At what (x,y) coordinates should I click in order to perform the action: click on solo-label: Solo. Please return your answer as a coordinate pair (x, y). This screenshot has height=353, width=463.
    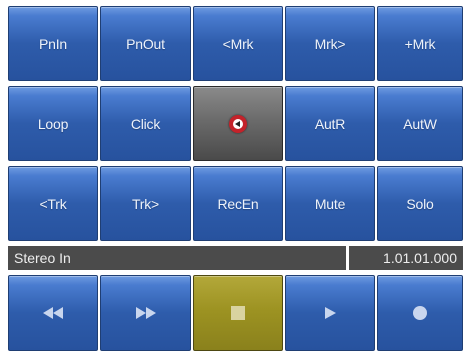
    Looking at the image, I should click on (420, 203).